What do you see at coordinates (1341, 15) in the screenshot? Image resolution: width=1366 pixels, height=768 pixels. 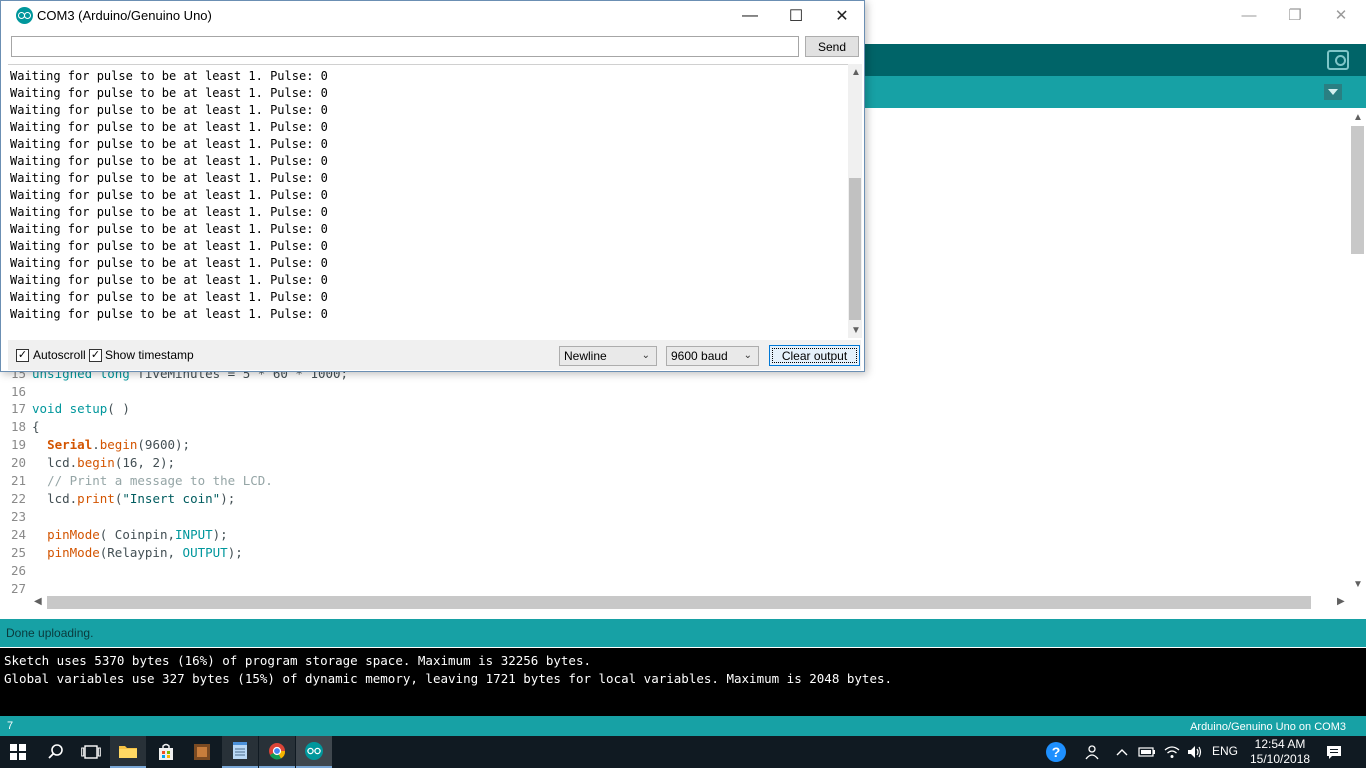 I see `ide-close-button: ✕` at bounding box center [1341, 15].